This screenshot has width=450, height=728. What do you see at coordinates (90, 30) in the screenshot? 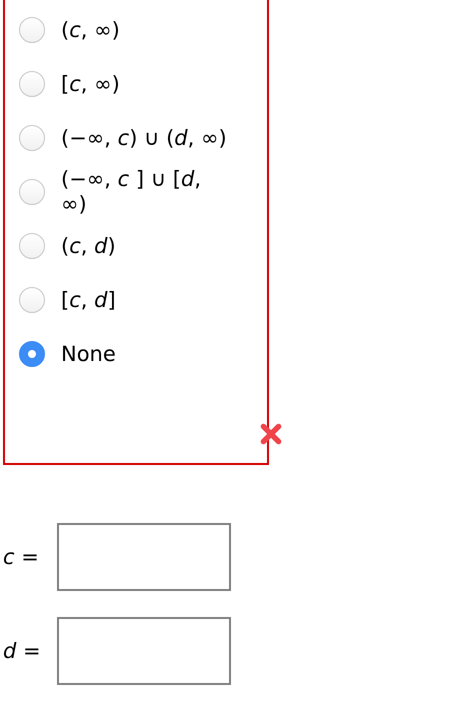
I see `option-label: (c, ∞)` at bounding box center [90, 30].